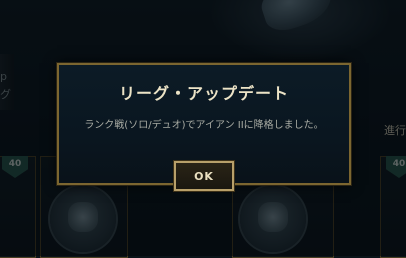  Describe the element at coordinates (203, 93) in the screenshot. I see `dialog-title: リーグ・アップデート` at that location.